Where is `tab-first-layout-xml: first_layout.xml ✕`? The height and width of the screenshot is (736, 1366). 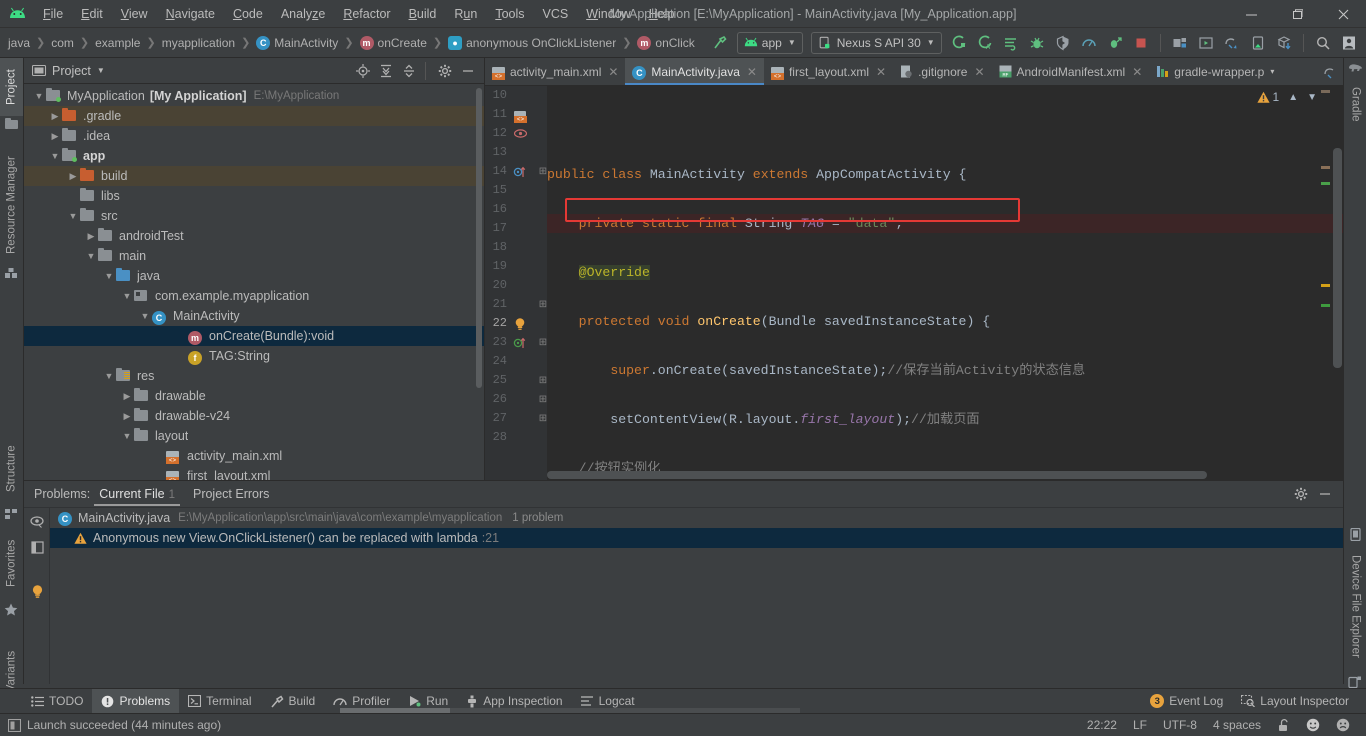 tab-first-layout-xml: first_layout.xml ✕ is located at coordinates (828, 71).